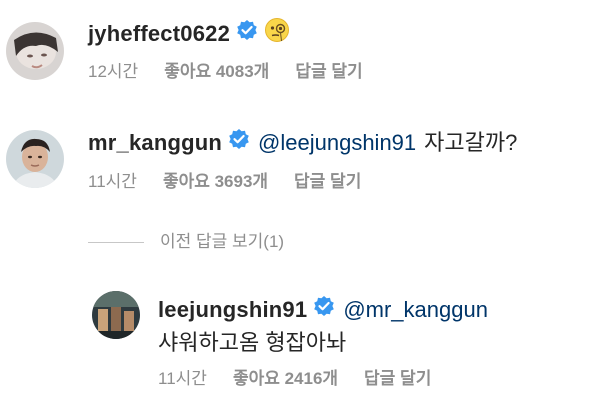 This screenshot has width=600, height=406. I want to click on comment-text: 자고갈까?, so click(471, 142).